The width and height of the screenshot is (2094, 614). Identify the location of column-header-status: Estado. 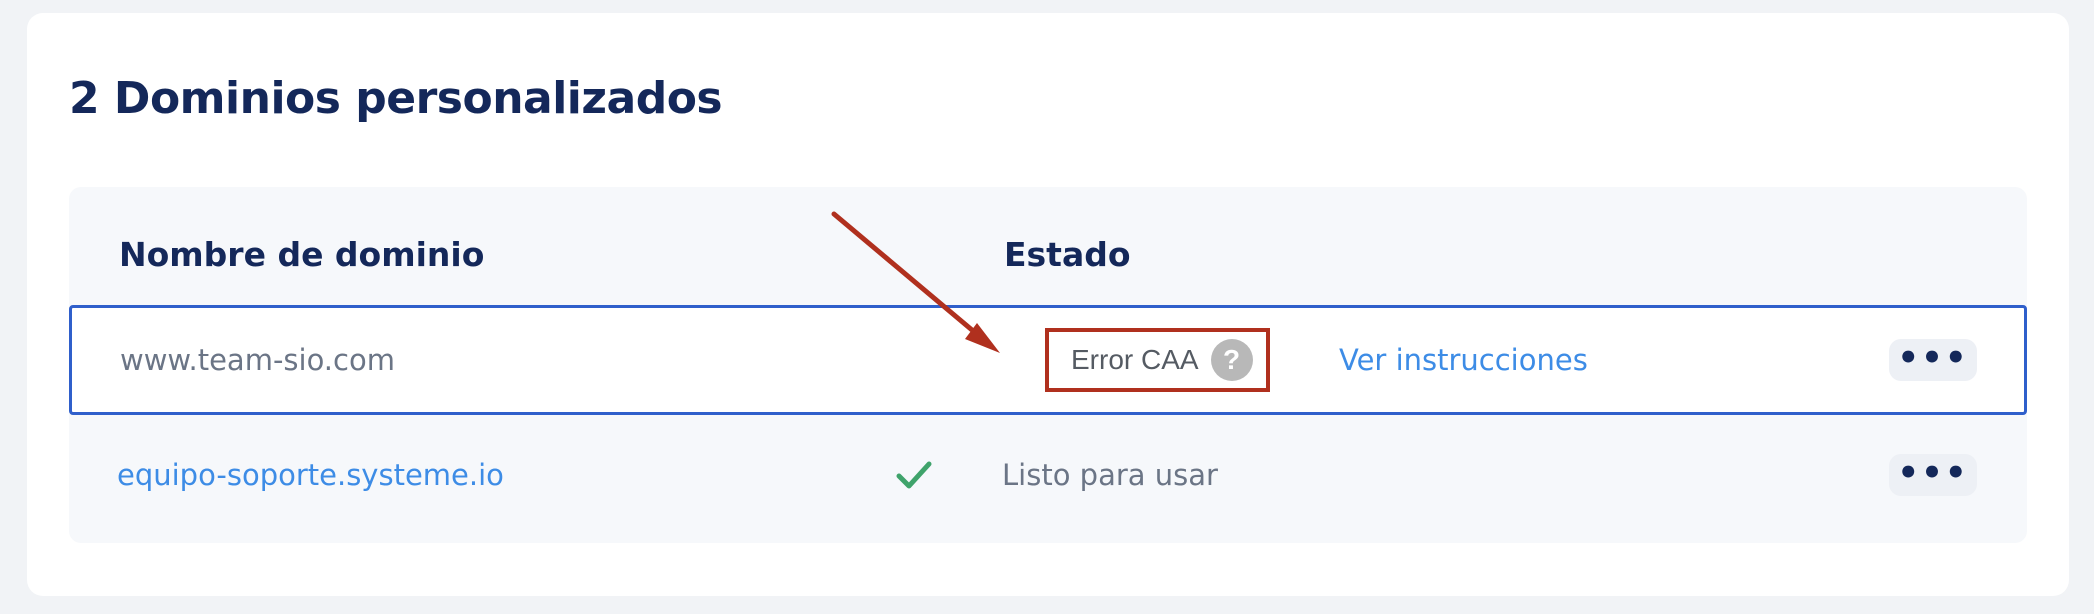
(1067, 254).